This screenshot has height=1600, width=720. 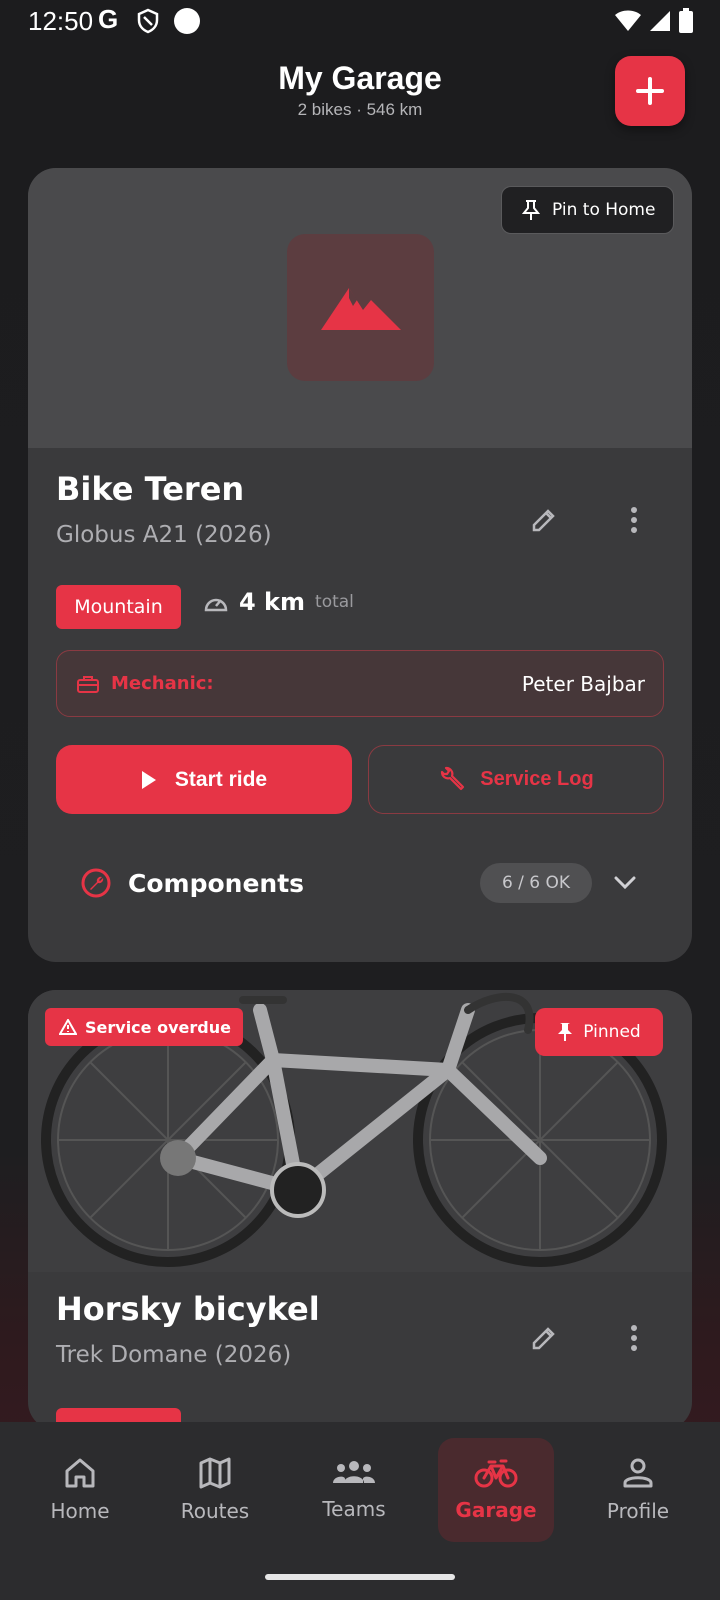 What do you see at coordinates (334, 602) in the screenshot?
I see `distance-suffix: total` at bounding box center [334, 602].